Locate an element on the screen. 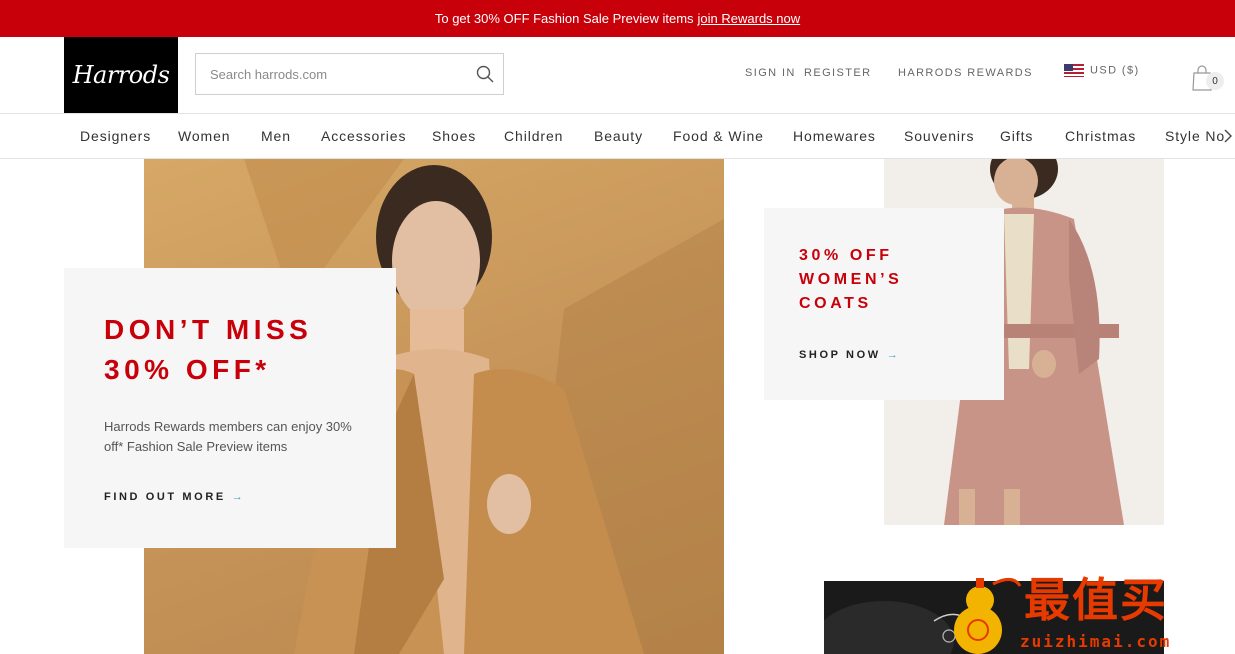 Image resolution: width=1235 pixels, height=654 pixels. currency-selector: USD ($) is located at coordinates (1102, 70).